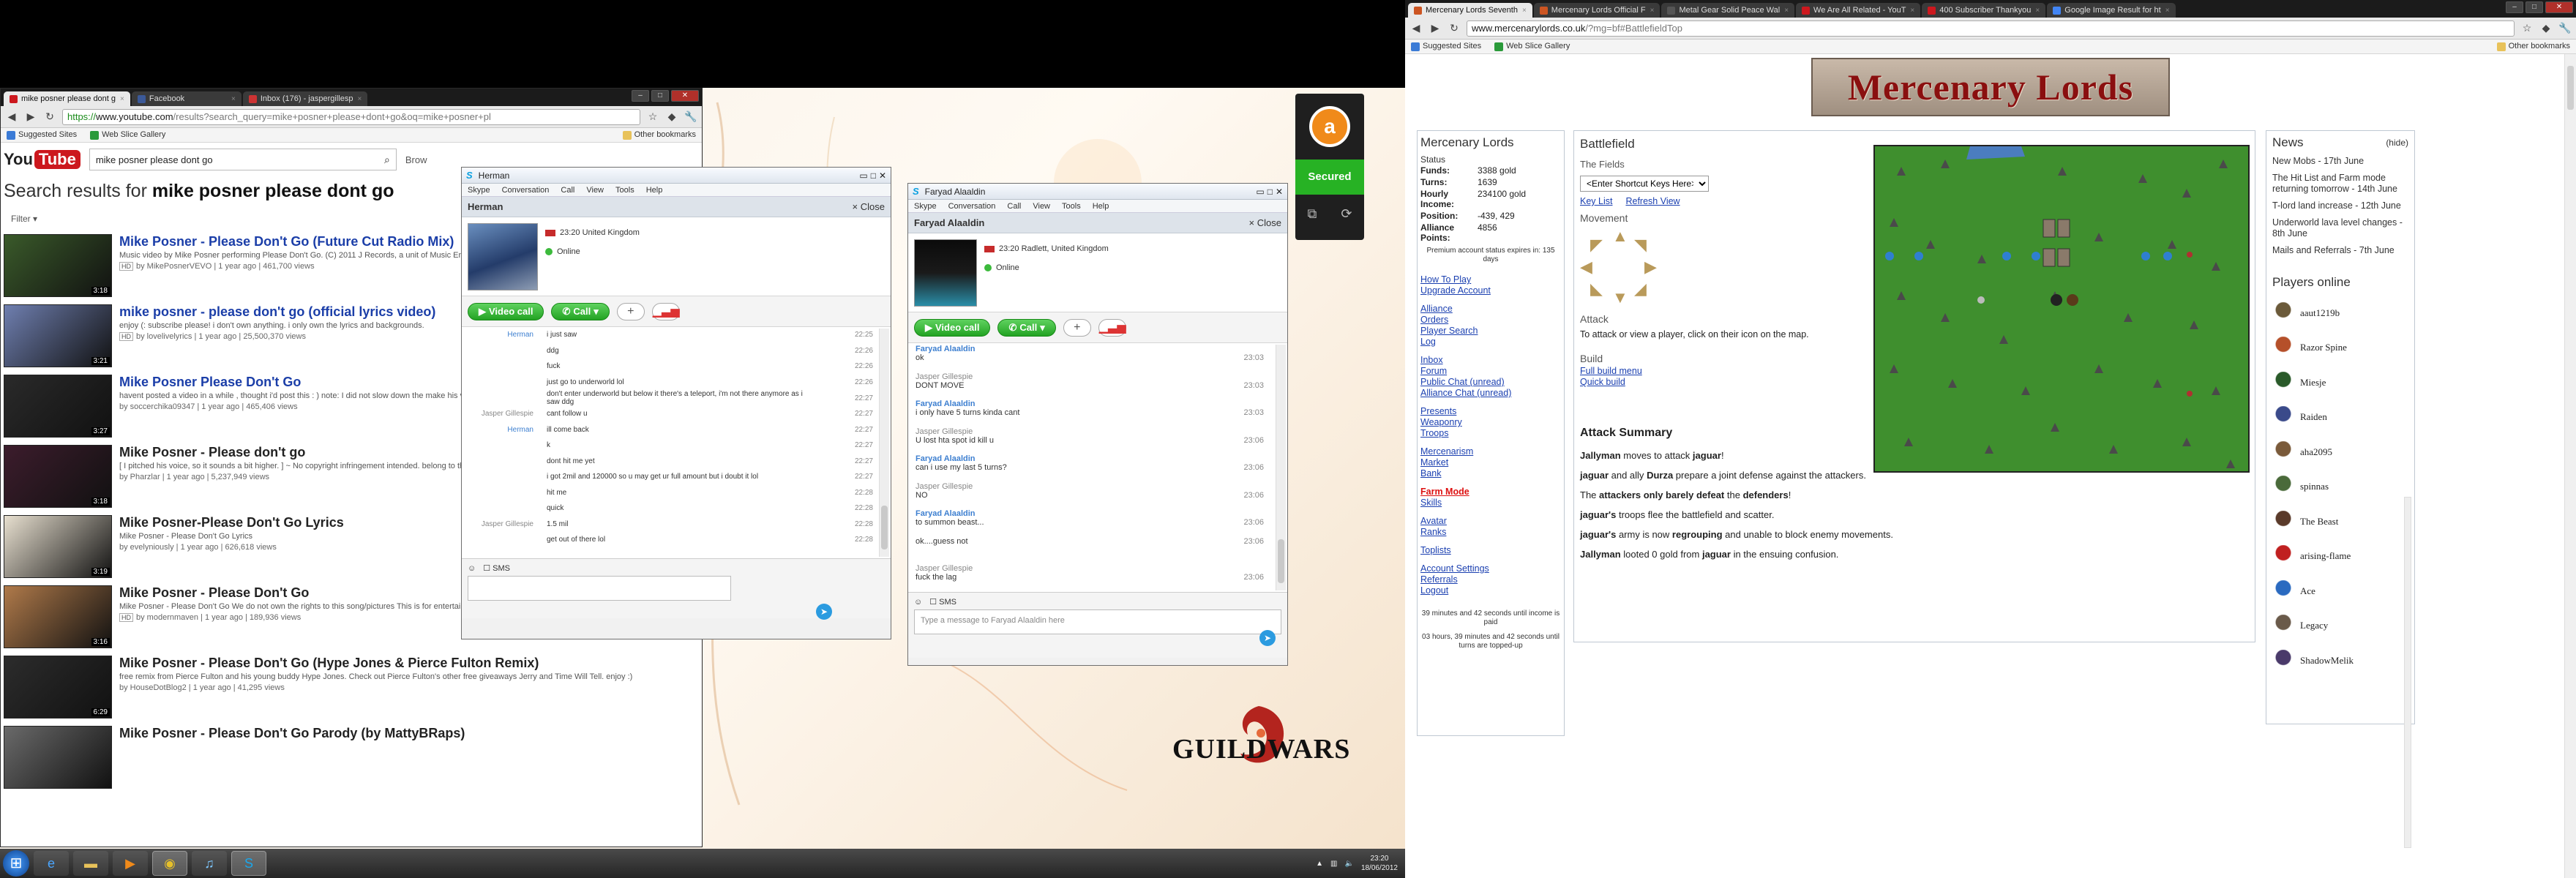 Image resolution: width=2576 pixels, height=878 pixels. I want to click on move-southwest-icon: ◣, so click(1596, 289).